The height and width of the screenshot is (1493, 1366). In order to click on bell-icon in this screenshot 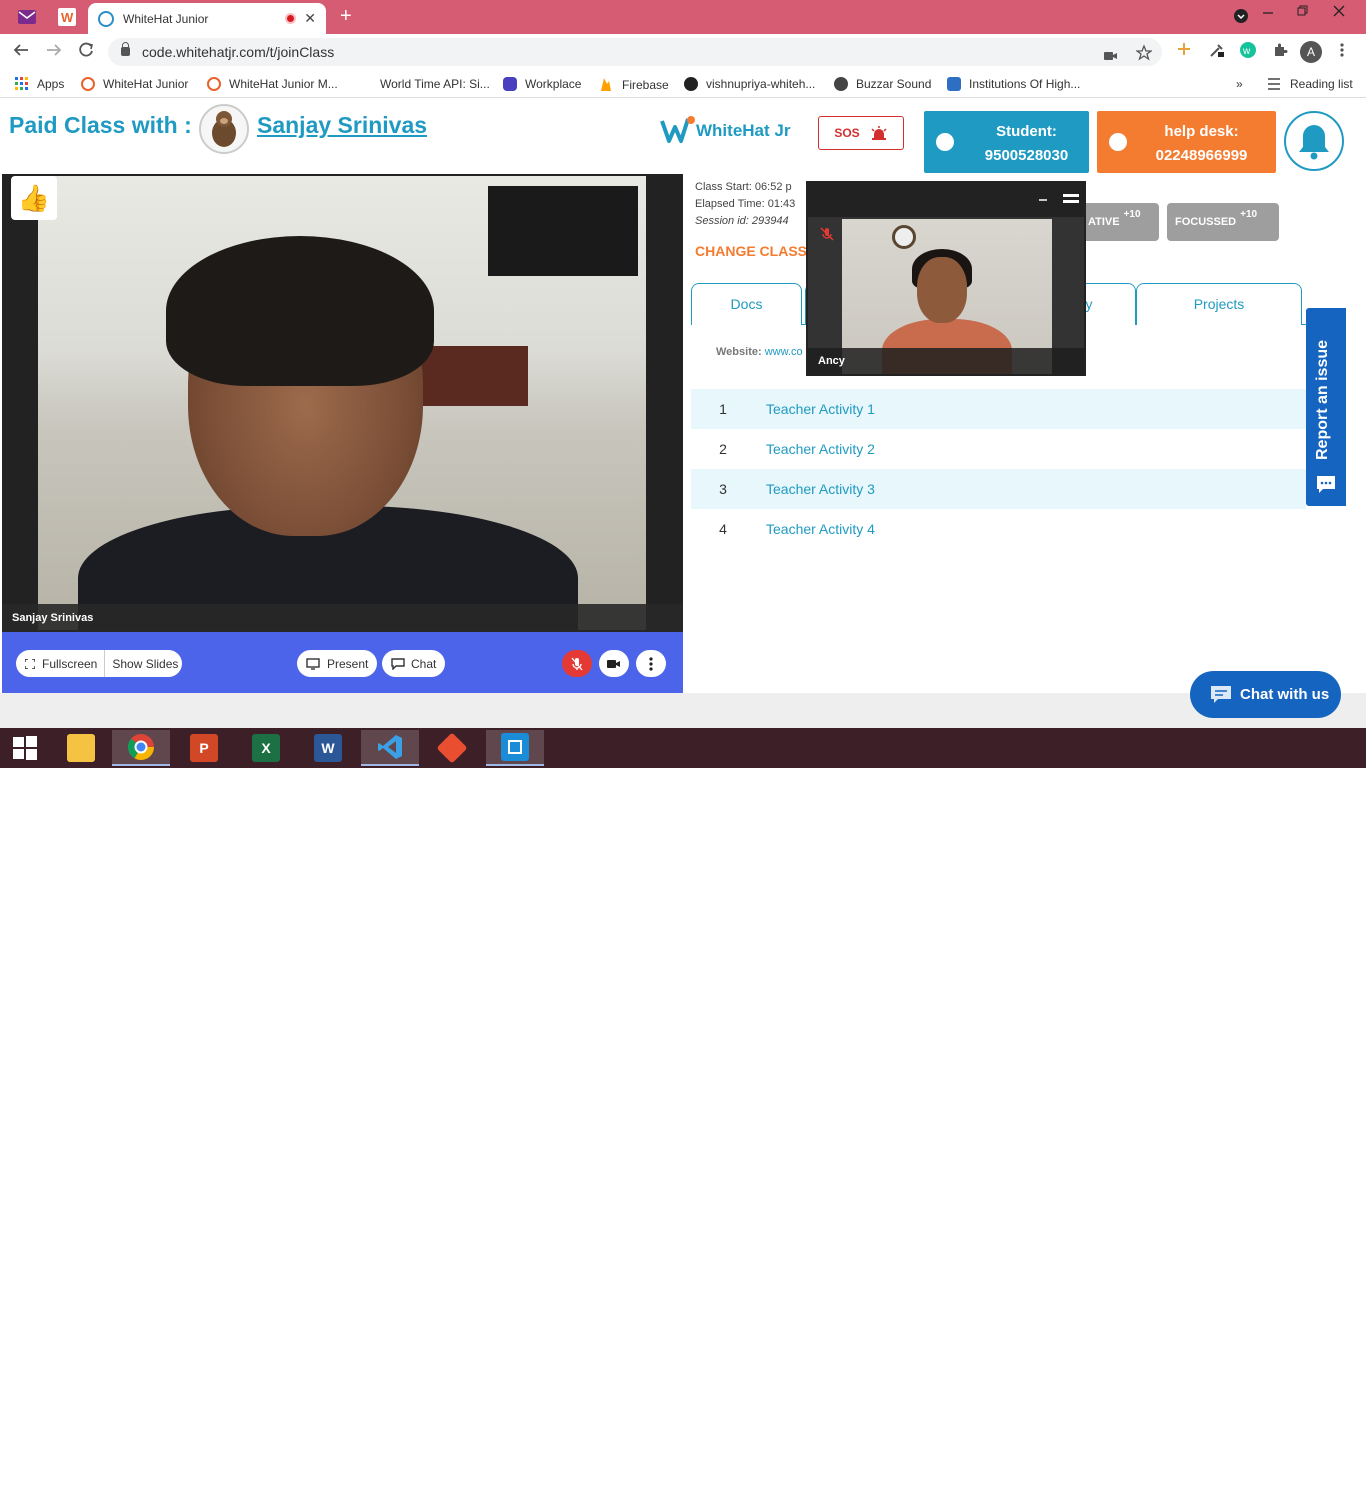, I will do `click(1314, 142)`.